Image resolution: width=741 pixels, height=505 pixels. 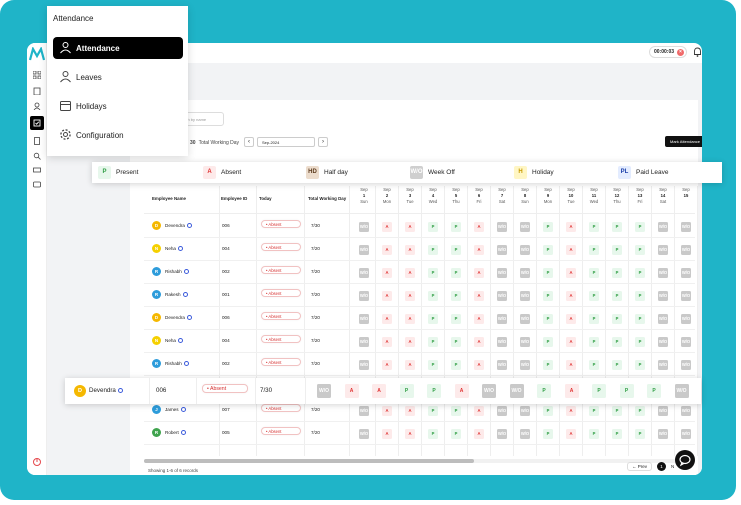 I want to click on menu-item-holidays: Holidays, so click(x=118, y=106).